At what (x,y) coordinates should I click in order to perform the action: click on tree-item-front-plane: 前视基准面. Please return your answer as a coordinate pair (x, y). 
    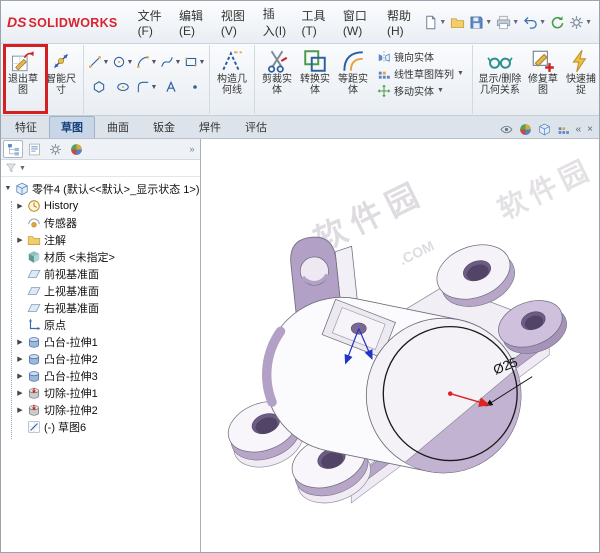
    Looking at the image, I should click on (100, 273).